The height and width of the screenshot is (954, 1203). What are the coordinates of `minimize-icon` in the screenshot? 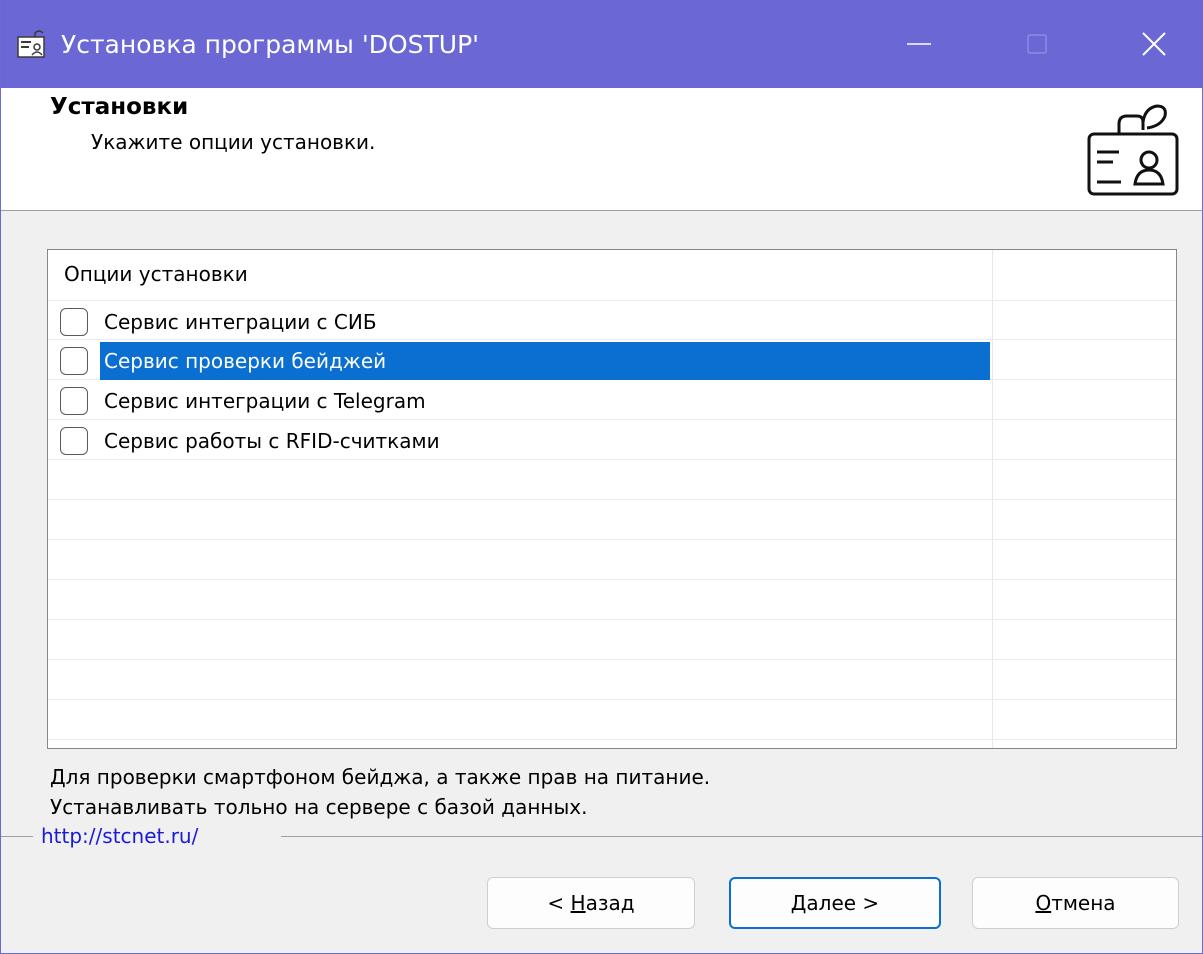 It's located at (919, 44).